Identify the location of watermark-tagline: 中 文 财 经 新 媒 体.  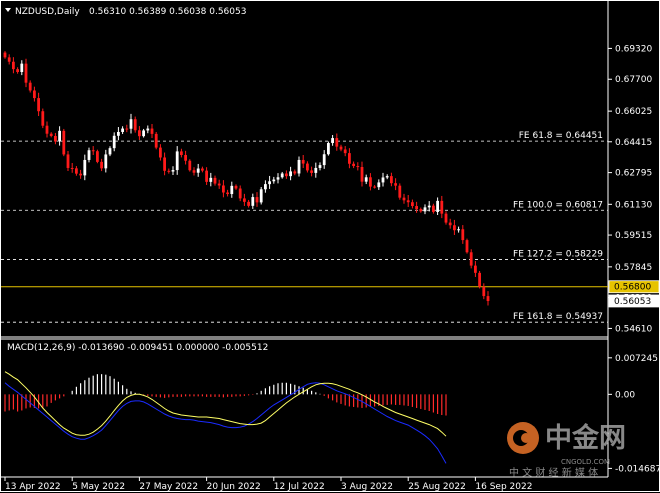
(553, 472).